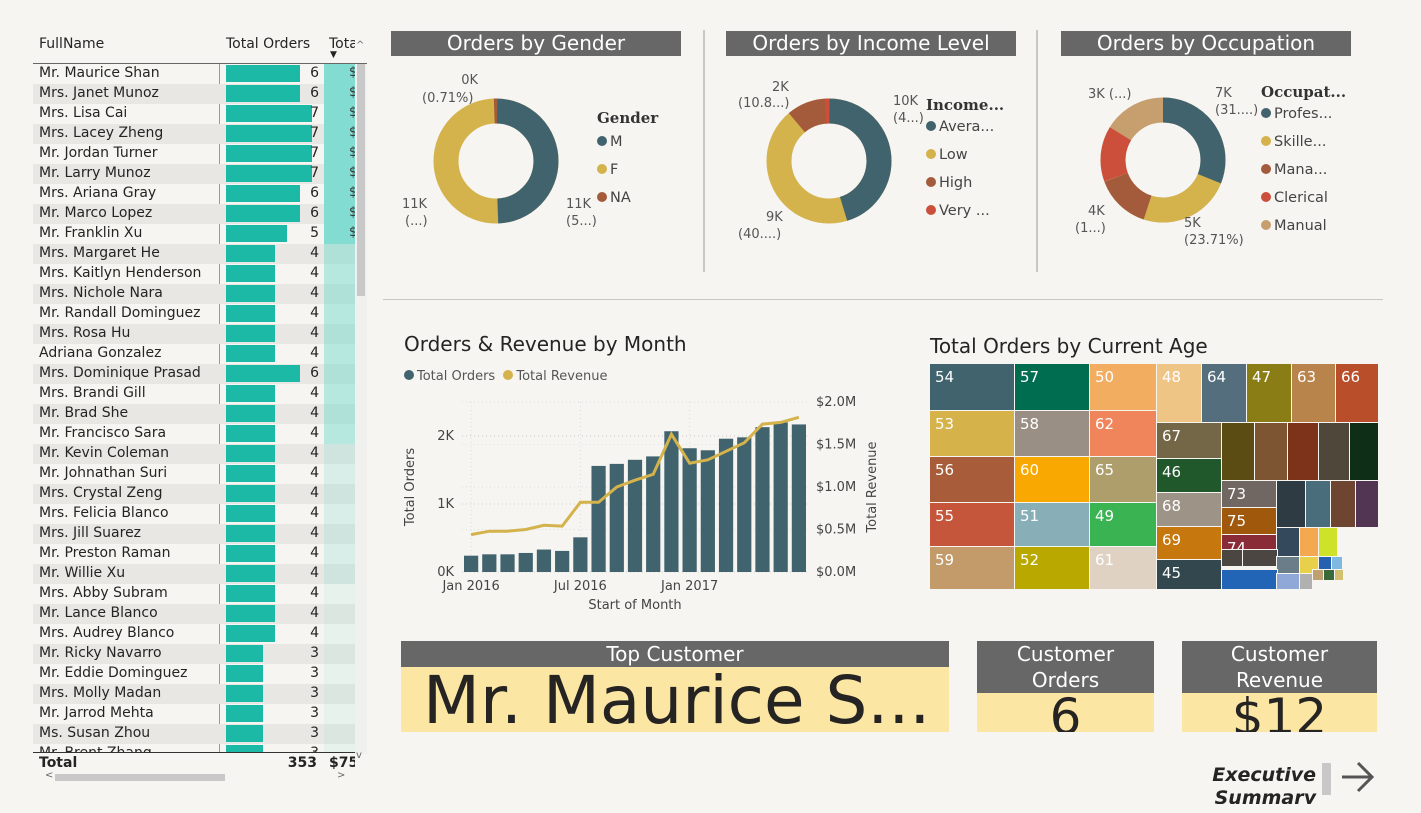  What do you see at coordinates (194, 714) in the screenshot?
I see `table-row: Mr. Jarrod Mehta 3` at bounding box center [194, 714].